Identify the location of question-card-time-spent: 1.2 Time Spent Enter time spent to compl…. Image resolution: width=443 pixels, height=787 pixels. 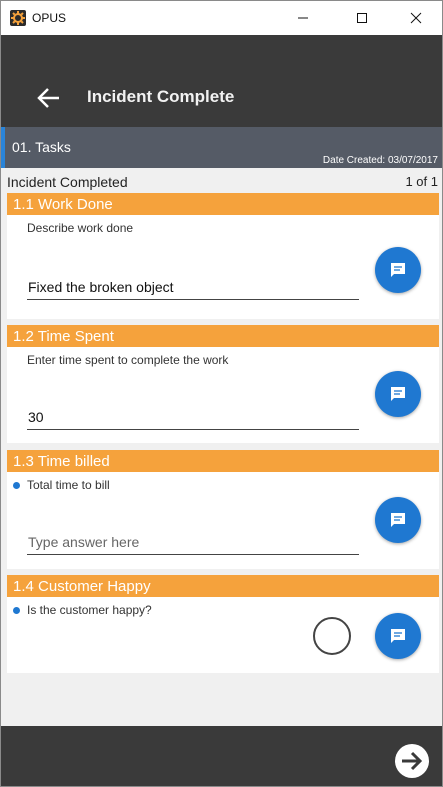
(223, 384).